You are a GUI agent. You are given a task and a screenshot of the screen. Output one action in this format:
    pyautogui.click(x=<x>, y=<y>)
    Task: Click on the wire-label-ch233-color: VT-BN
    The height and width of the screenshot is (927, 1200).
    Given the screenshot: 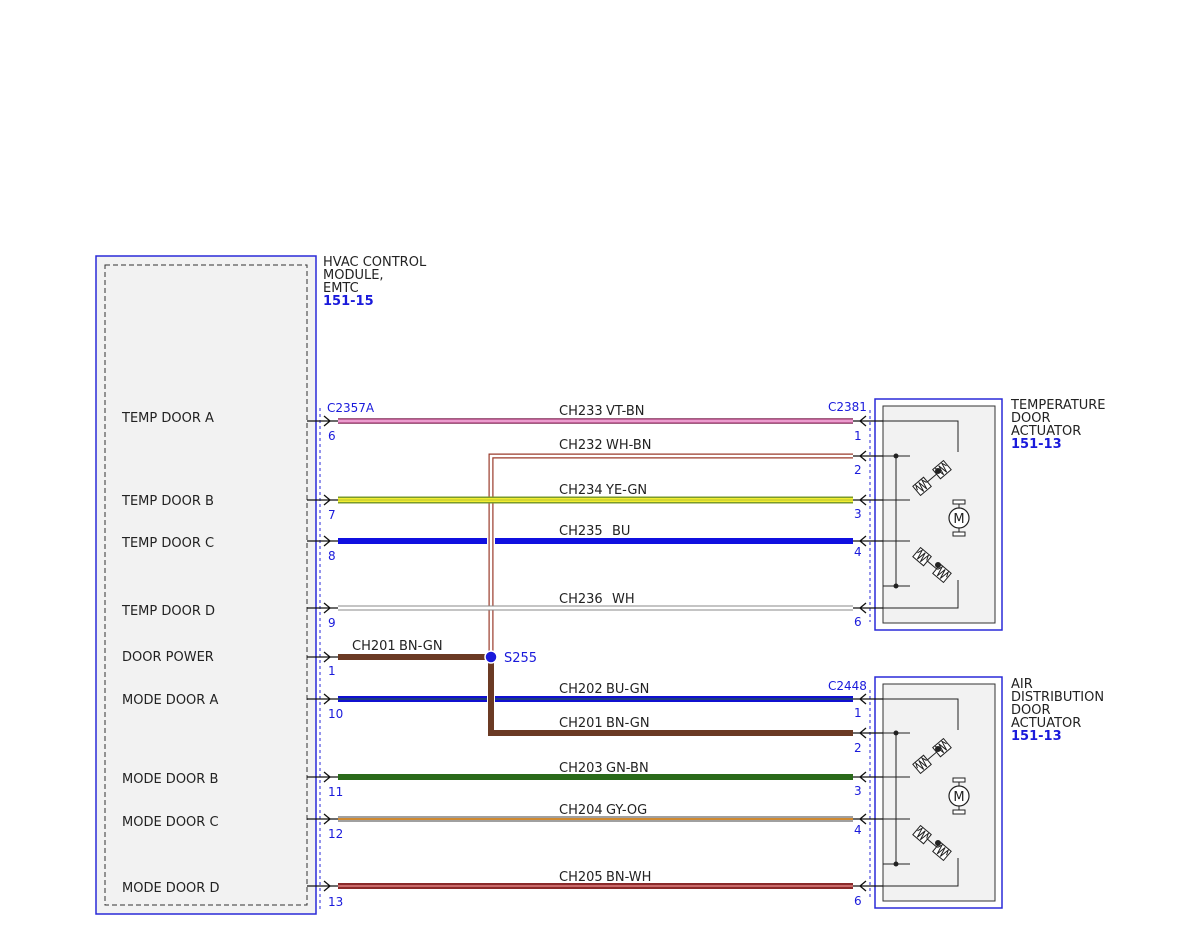 What is the action you would take?
    pyautogui.click(x=625, y=411)
    